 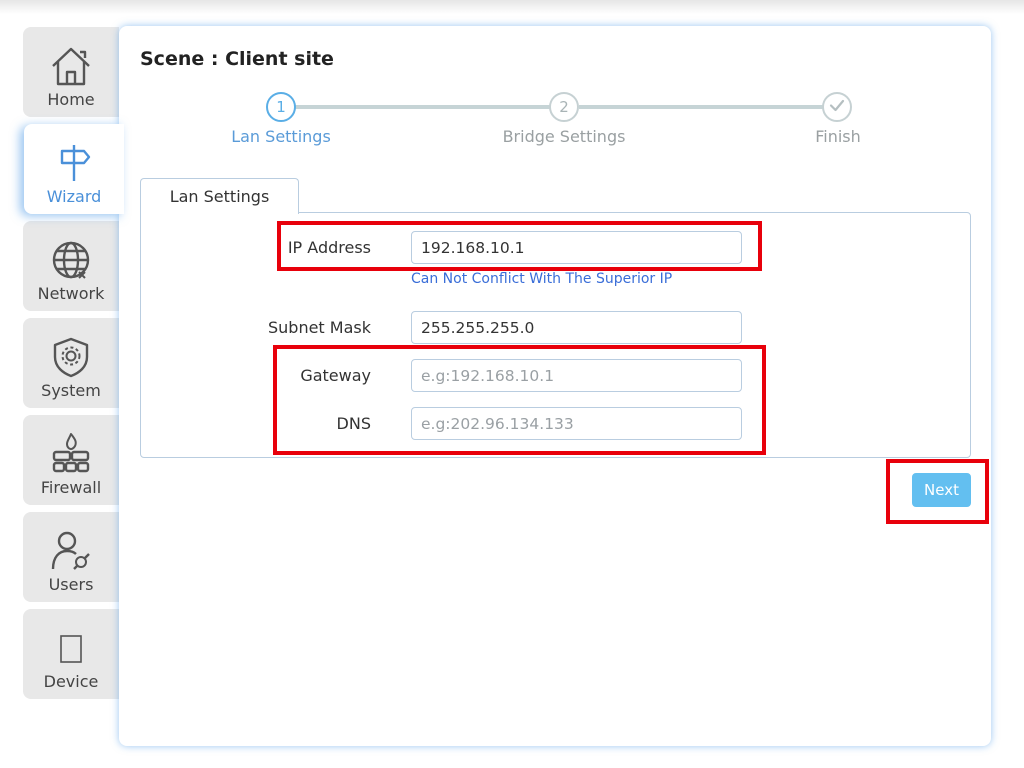 What do you see at coordinates (74, 163) in the screenshot?
I see `signpost-icon` at bounding box center [74, 163].